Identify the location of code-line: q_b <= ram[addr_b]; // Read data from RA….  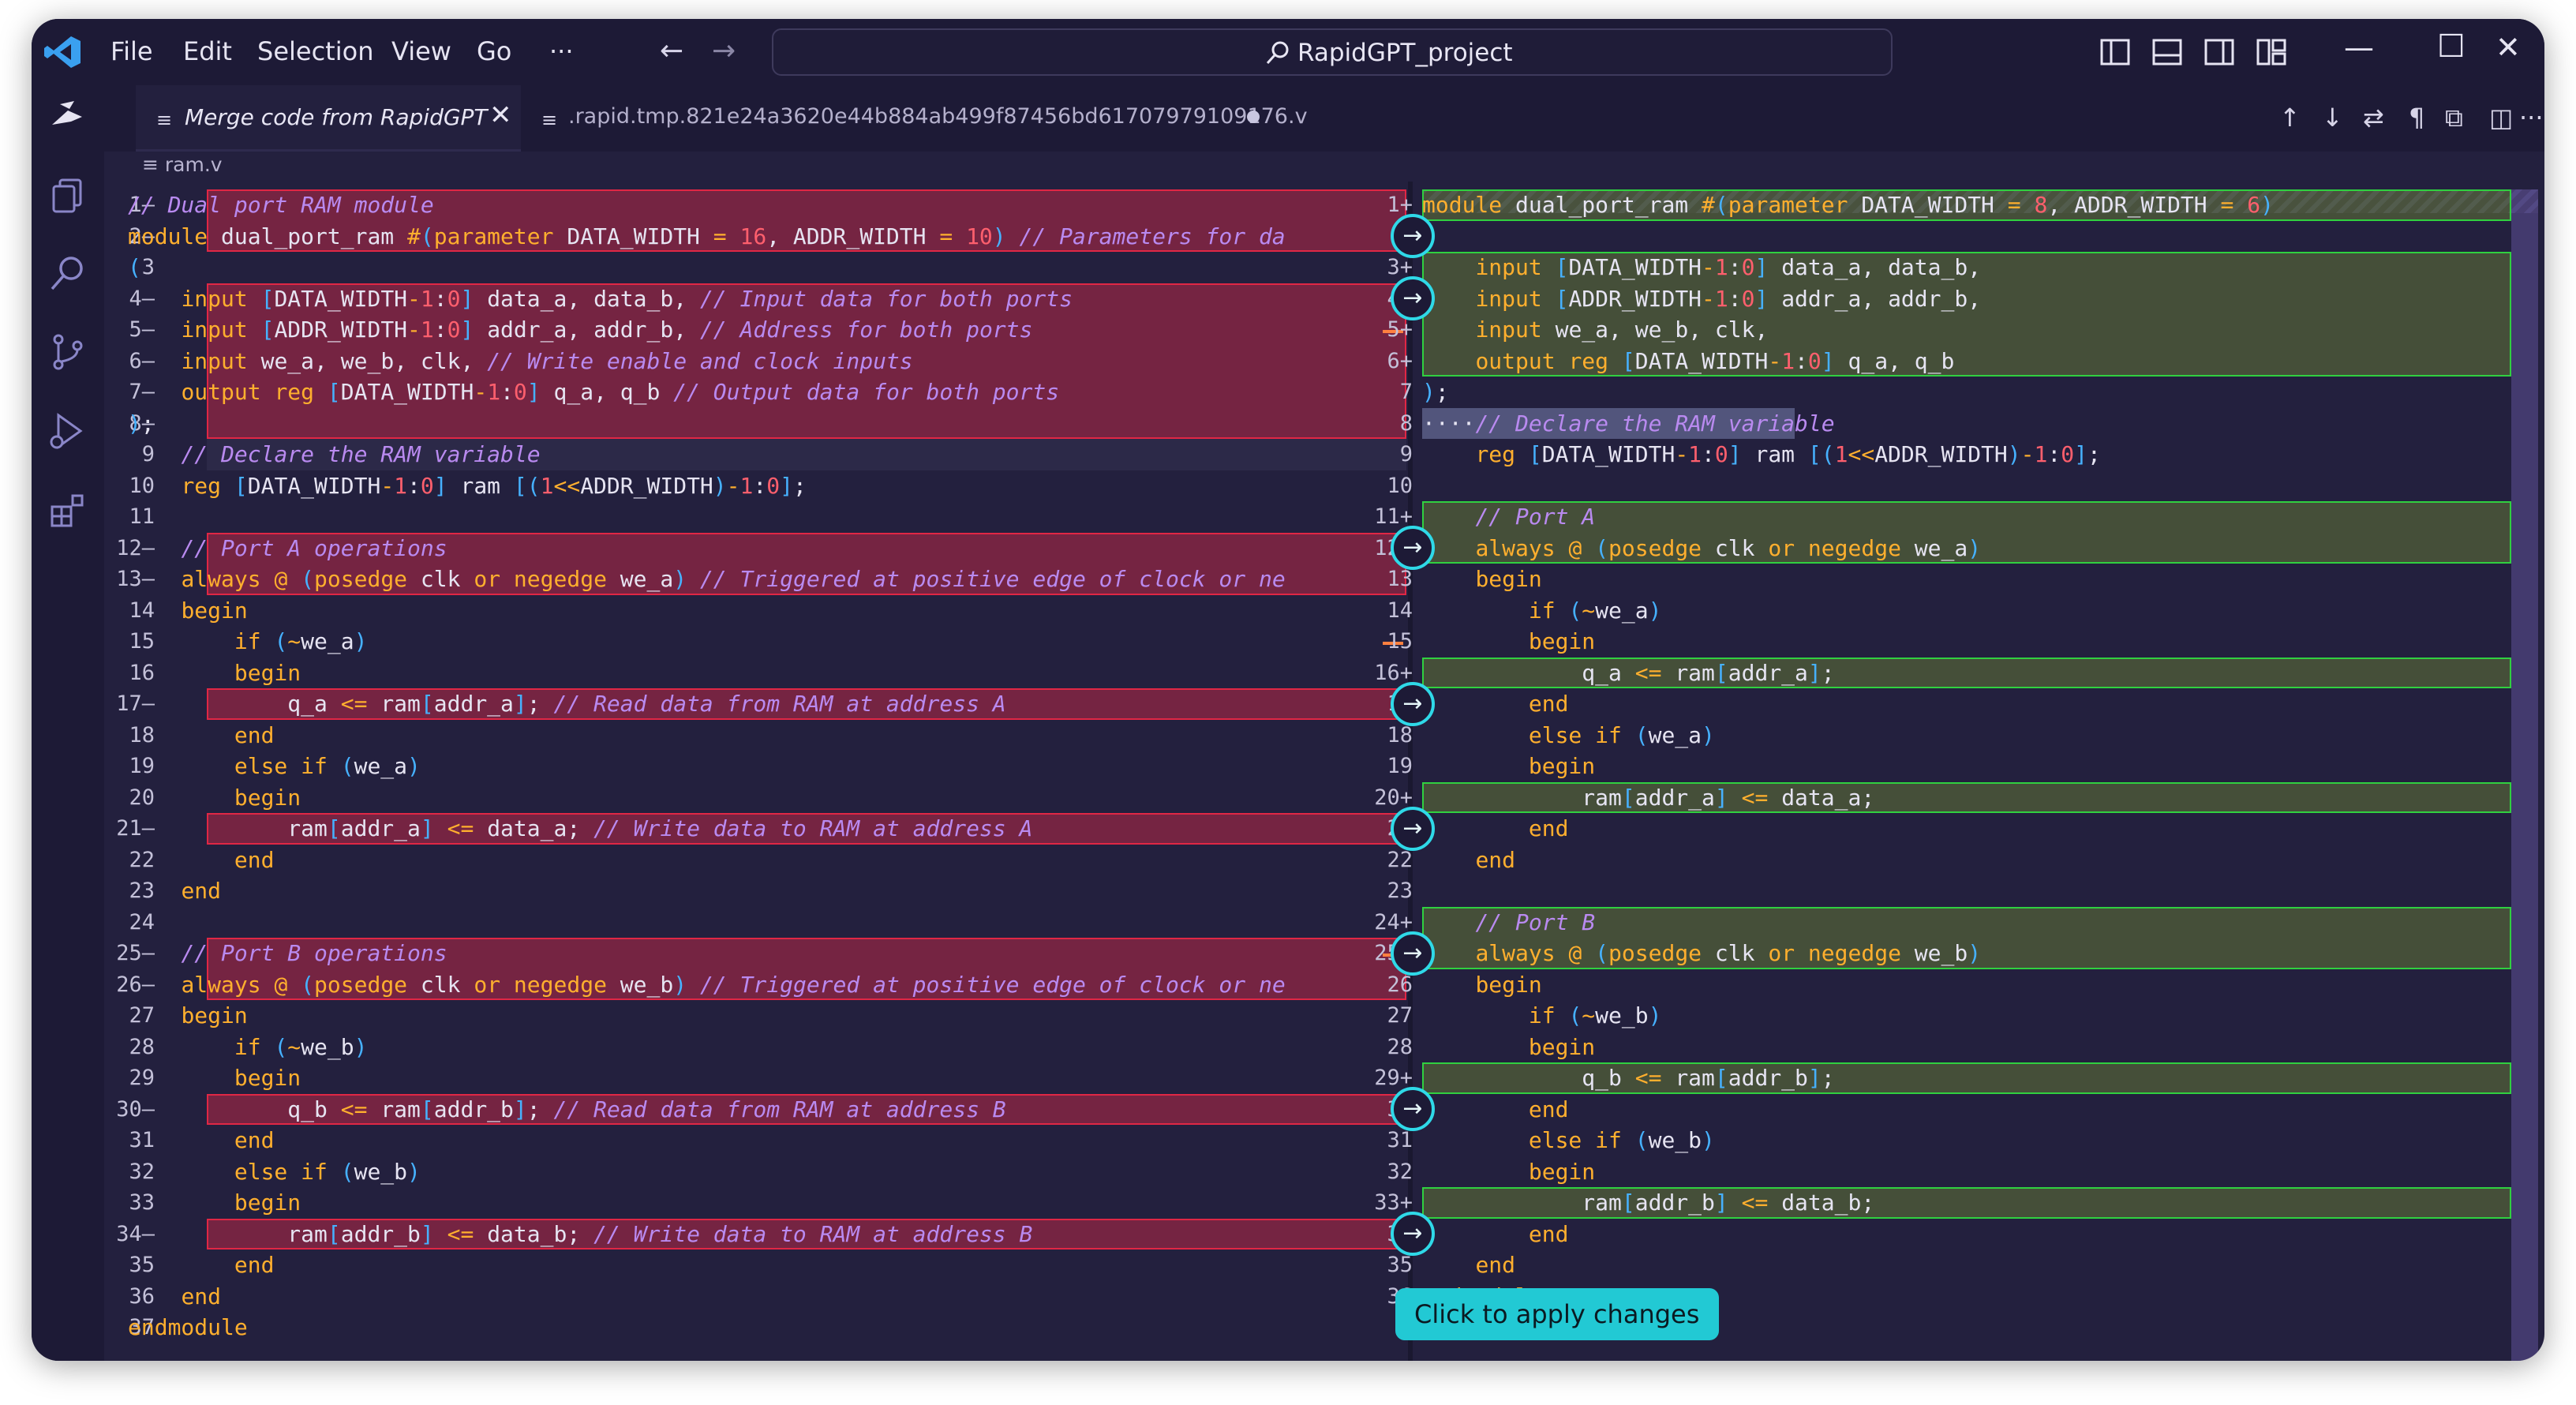
(566, 1110).